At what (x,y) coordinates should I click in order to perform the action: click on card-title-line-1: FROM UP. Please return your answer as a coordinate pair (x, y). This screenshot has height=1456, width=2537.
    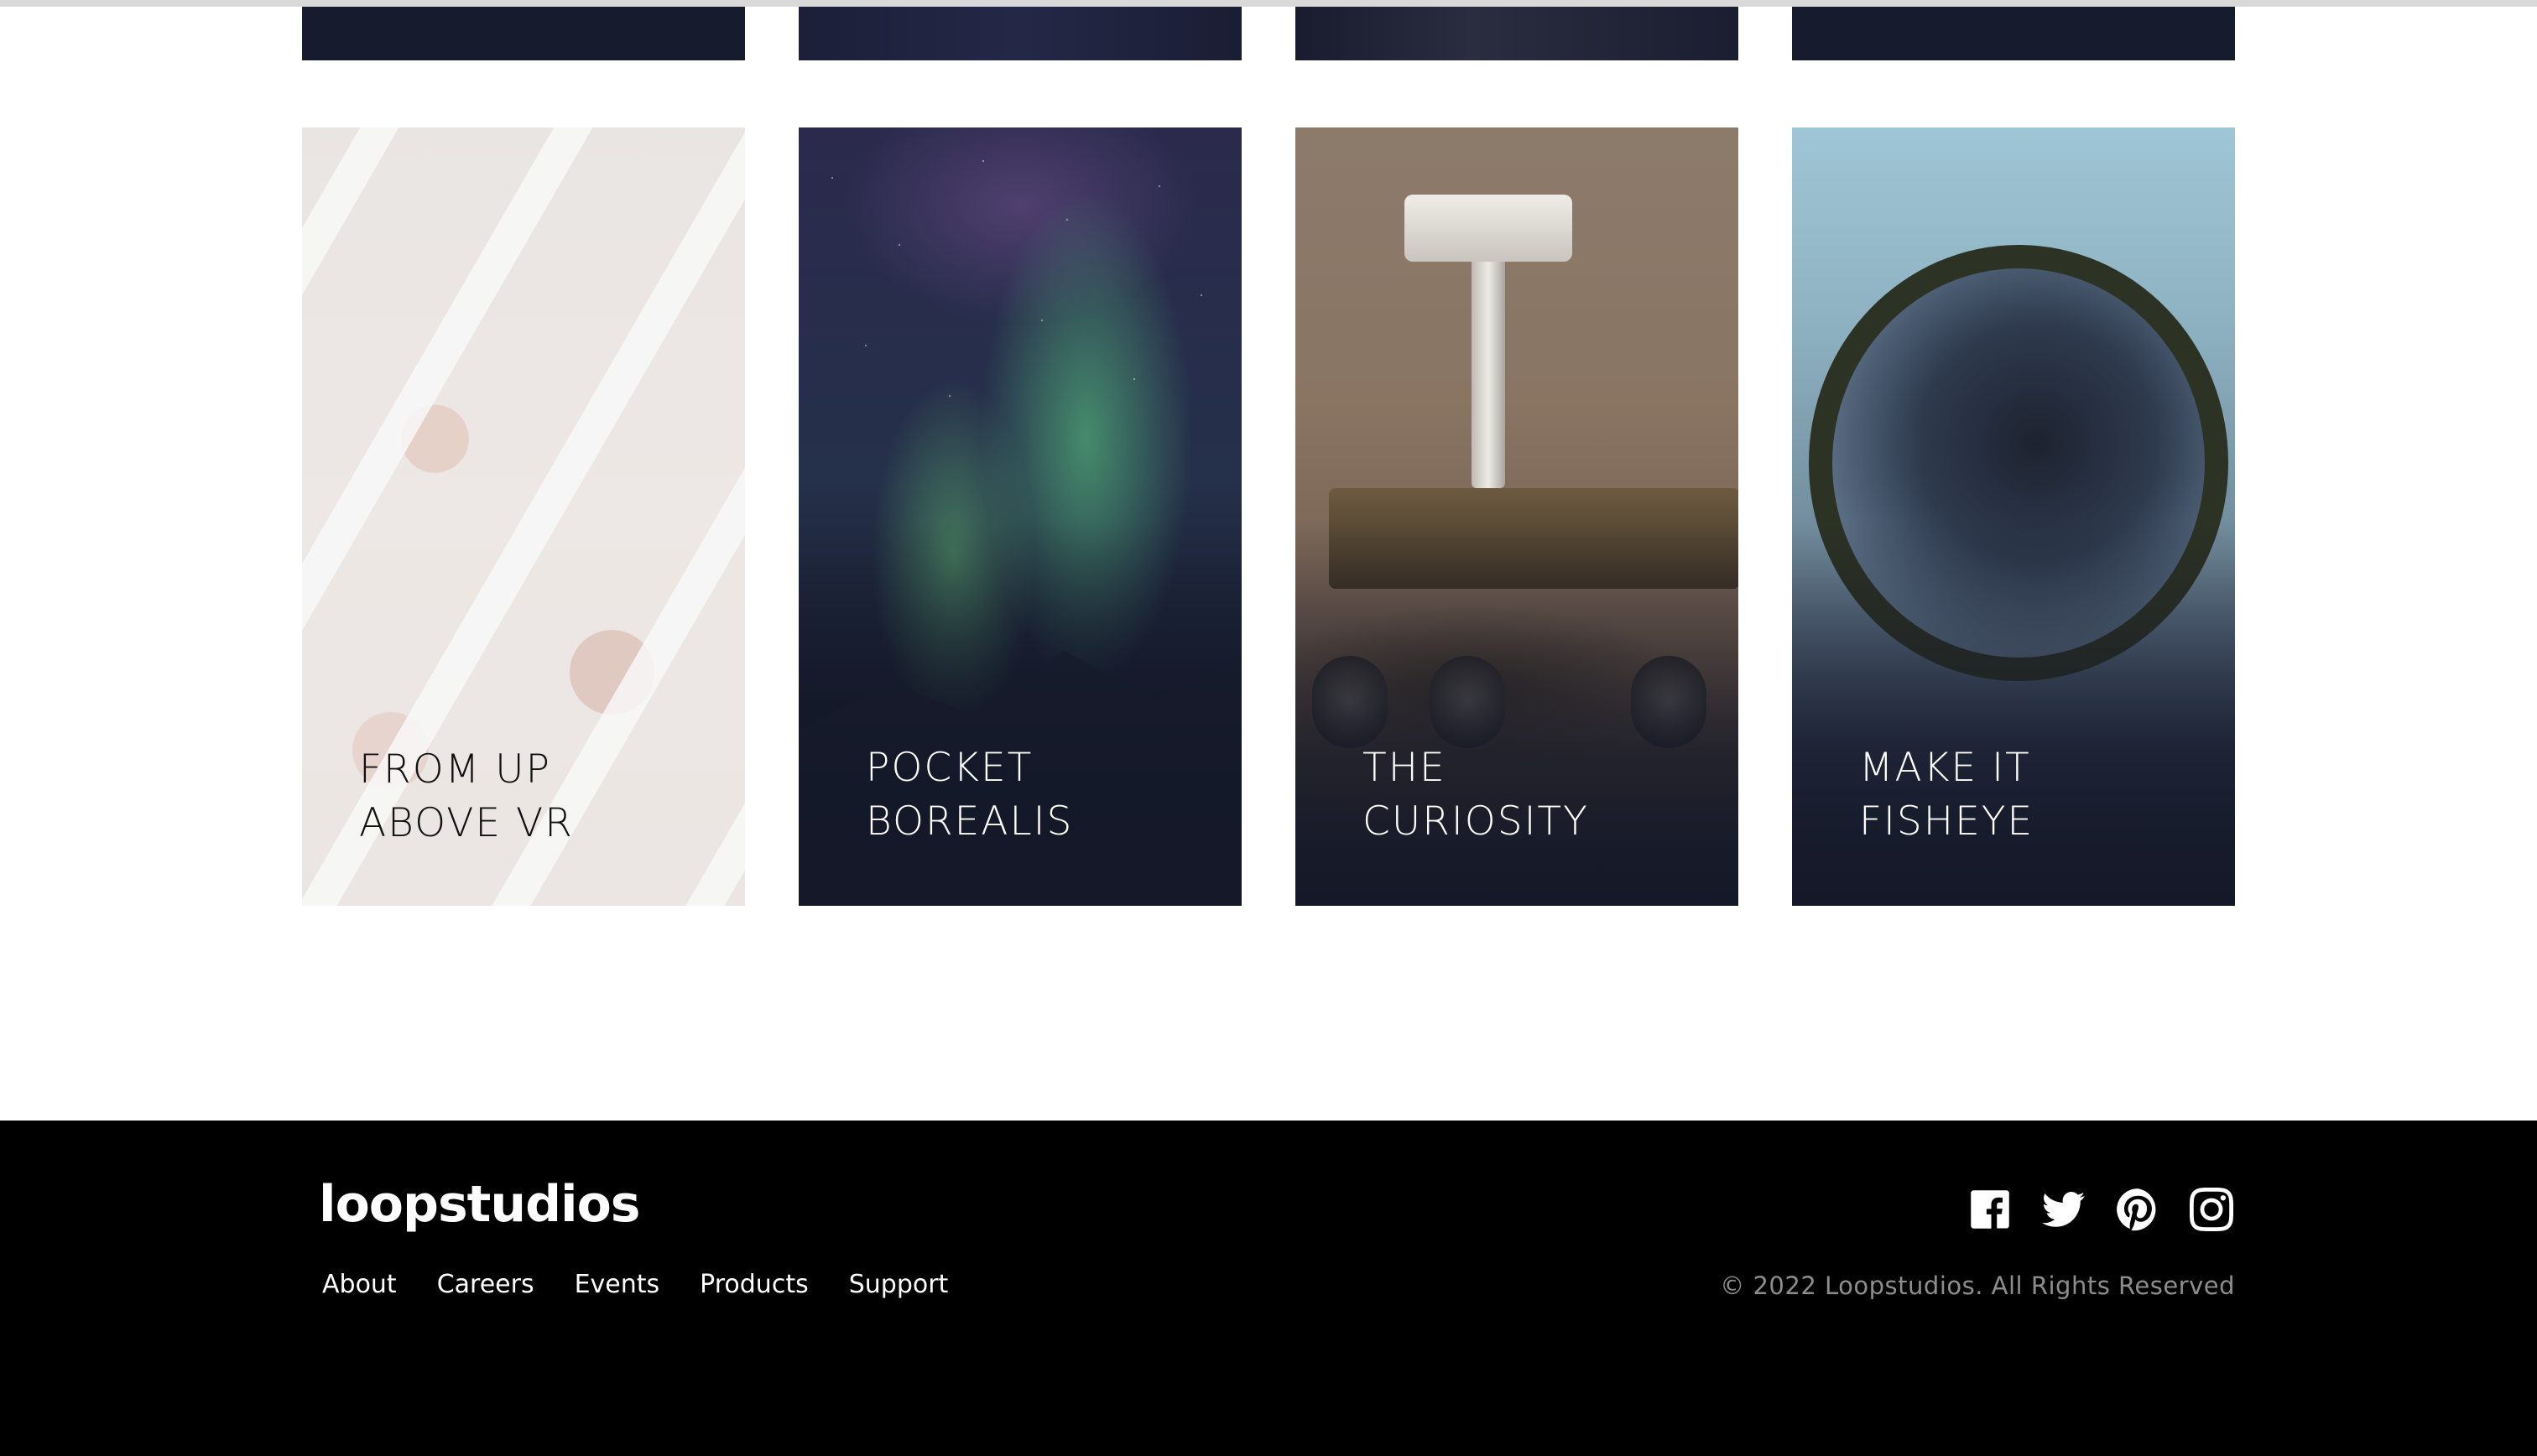
    Looking at the image, I should click on (455, 769).